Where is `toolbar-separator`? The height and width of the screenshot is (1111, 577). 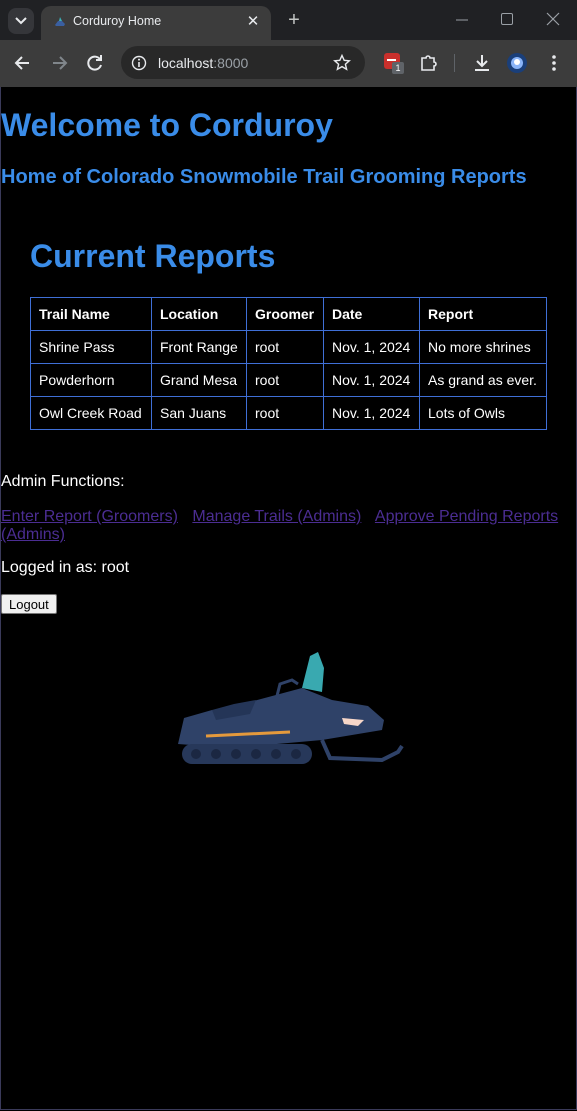 toolbar-separator is located at coordinates (454, 63).